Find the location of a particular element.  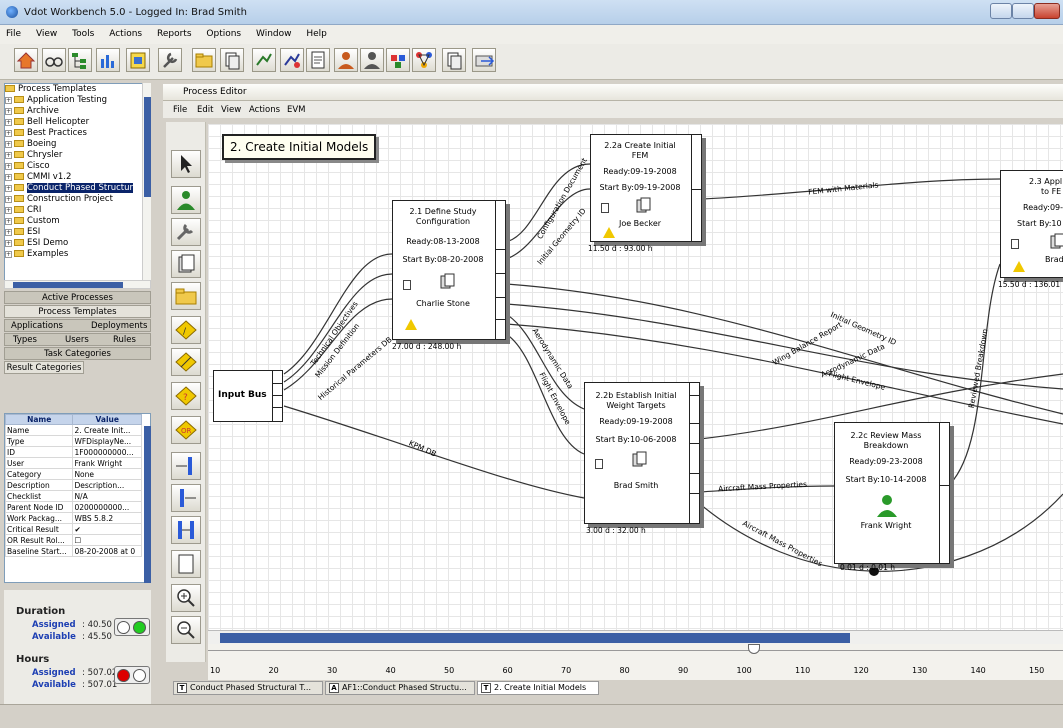

tree-root: Process Templates is located at coordinates (77, 89).